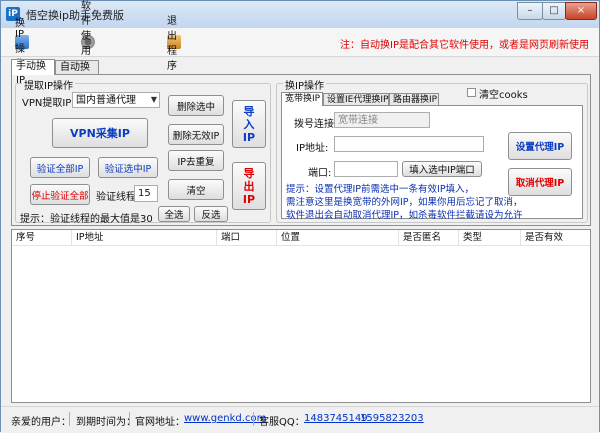 The height and width of the screenshot is (433, 600). What do you see at coordinates (540, 182) in the screenshot?
I see `cancel-proxy-ip-button: 取消代理IP` at bounding box center [540, 182].